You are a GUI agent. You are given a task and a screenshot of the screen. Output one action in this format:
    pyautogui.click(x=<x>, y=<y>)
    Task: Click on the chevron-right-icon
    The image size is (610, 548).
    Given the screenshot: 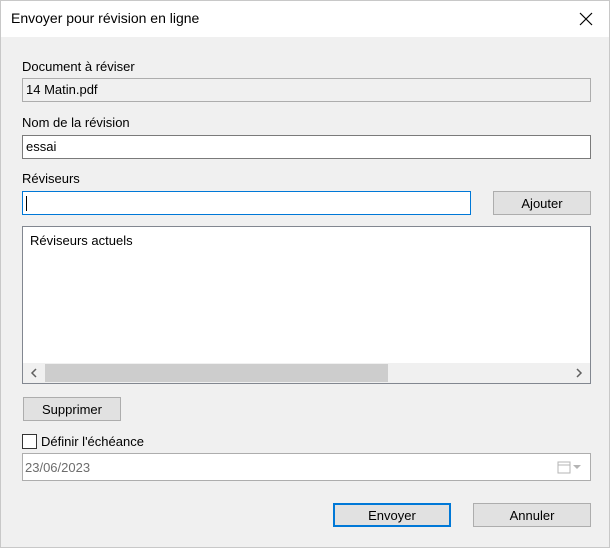 What is the action you would take?
    pyautogui.click(x=579, y=373)
    